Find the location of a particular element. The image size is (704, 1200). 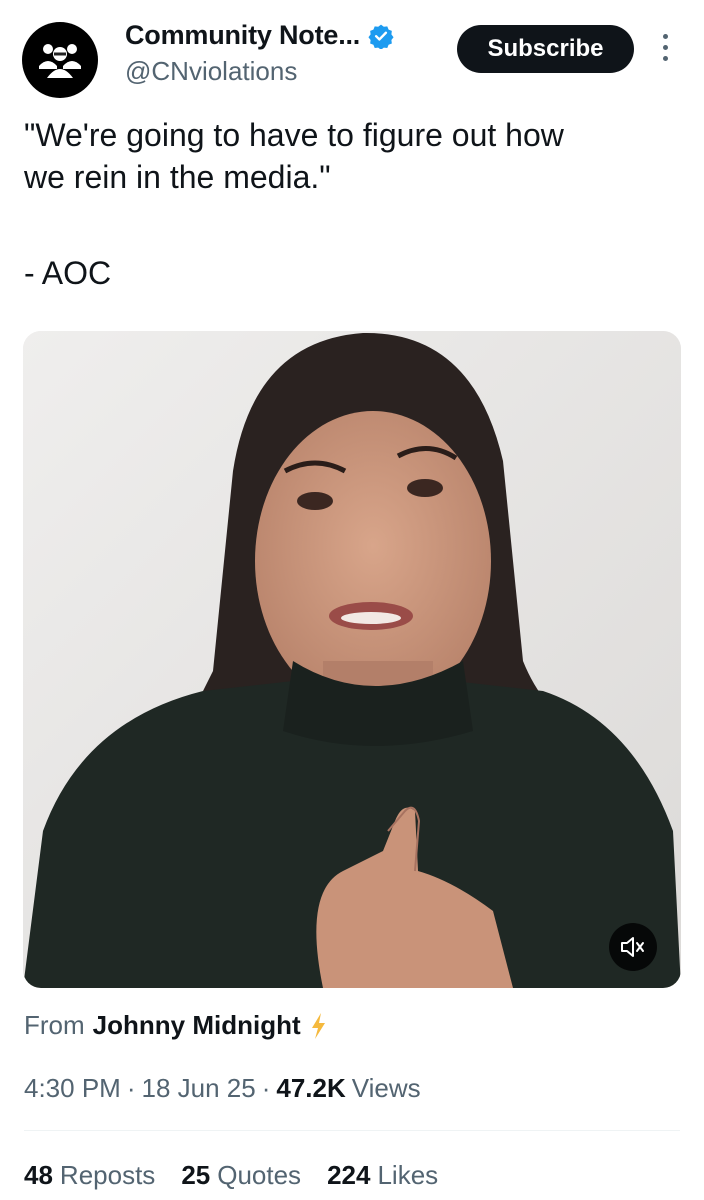

lightning-icon is located at coordinates (318, 1025).